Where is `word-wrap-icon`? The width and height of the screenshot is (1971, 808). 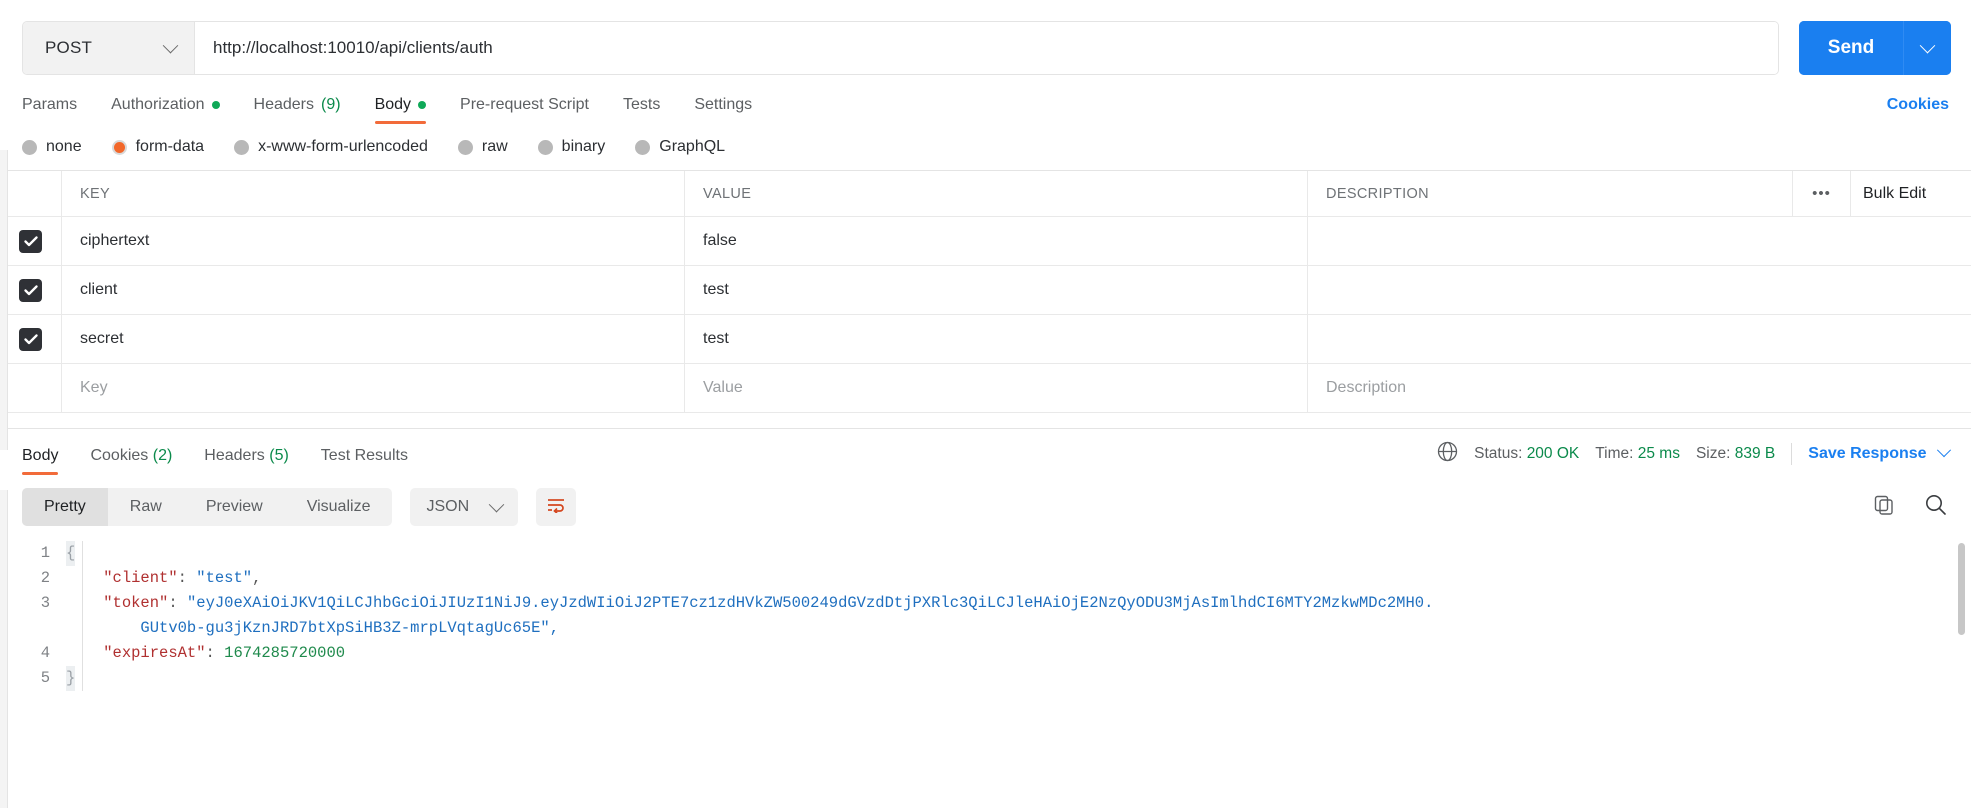 word-wrap-icon is located at coordinates (556, 507).